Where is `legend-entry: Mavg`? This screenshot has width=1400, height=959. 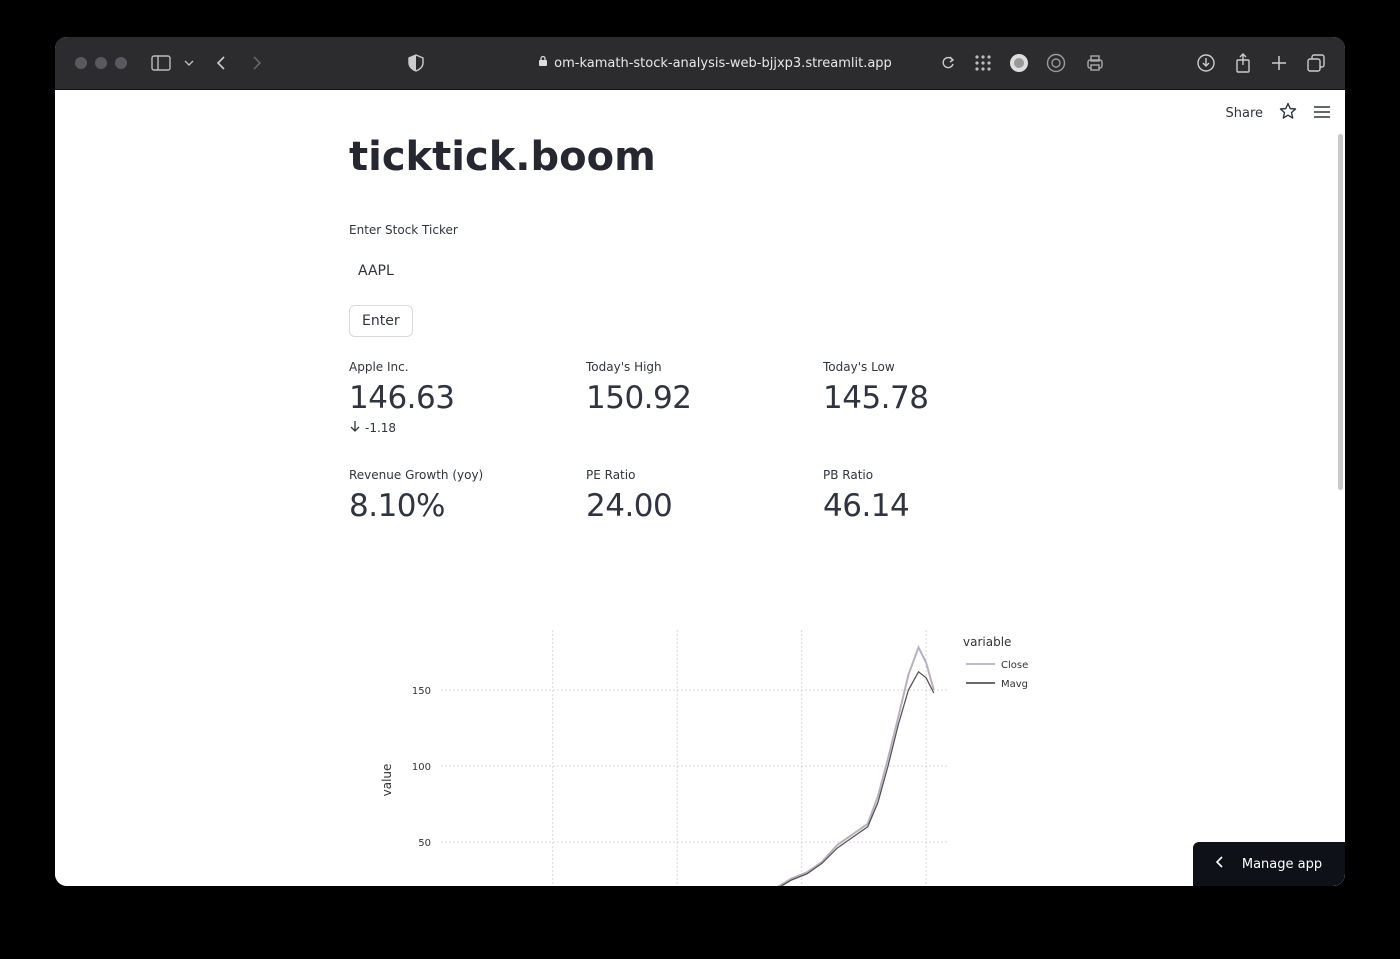 legend-entry: Mavg is located at coordinates (1014, 684).